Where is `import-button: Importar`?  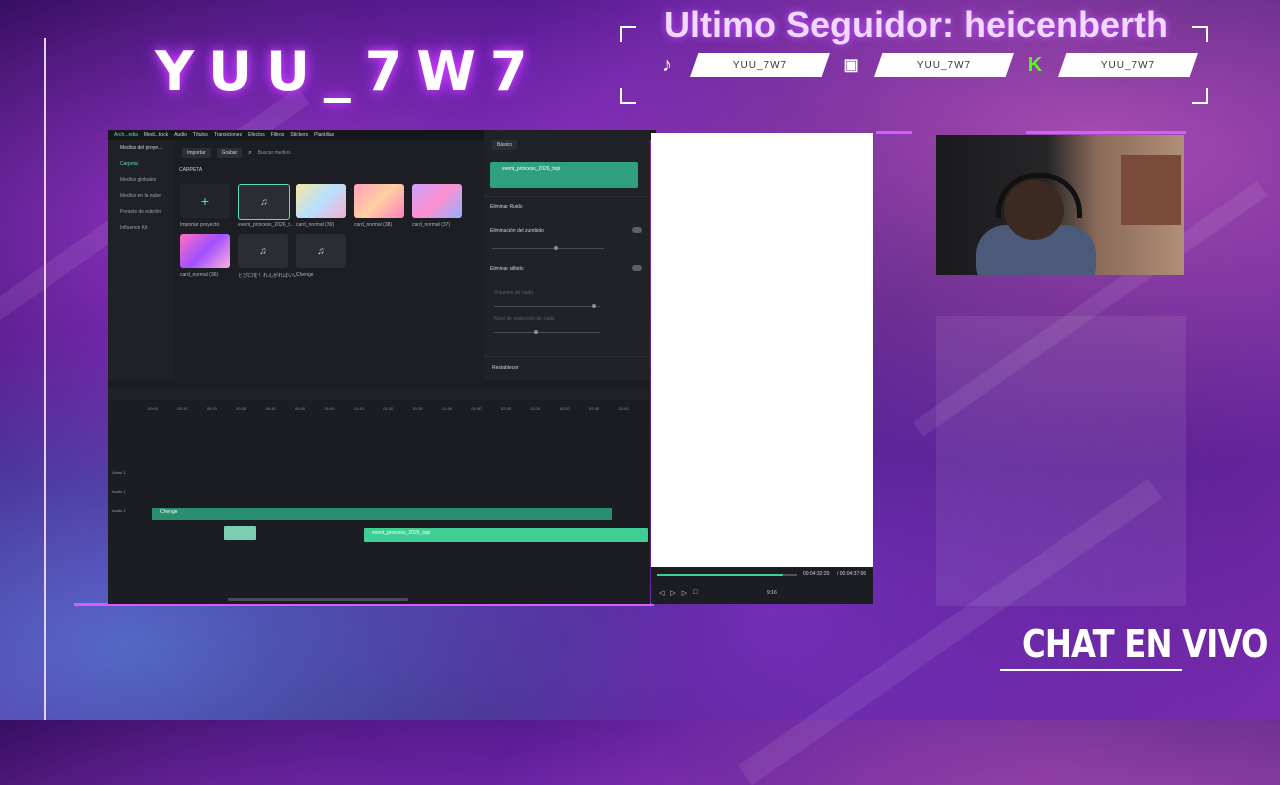 import-button: Importar is located at coordinates (196, 153).